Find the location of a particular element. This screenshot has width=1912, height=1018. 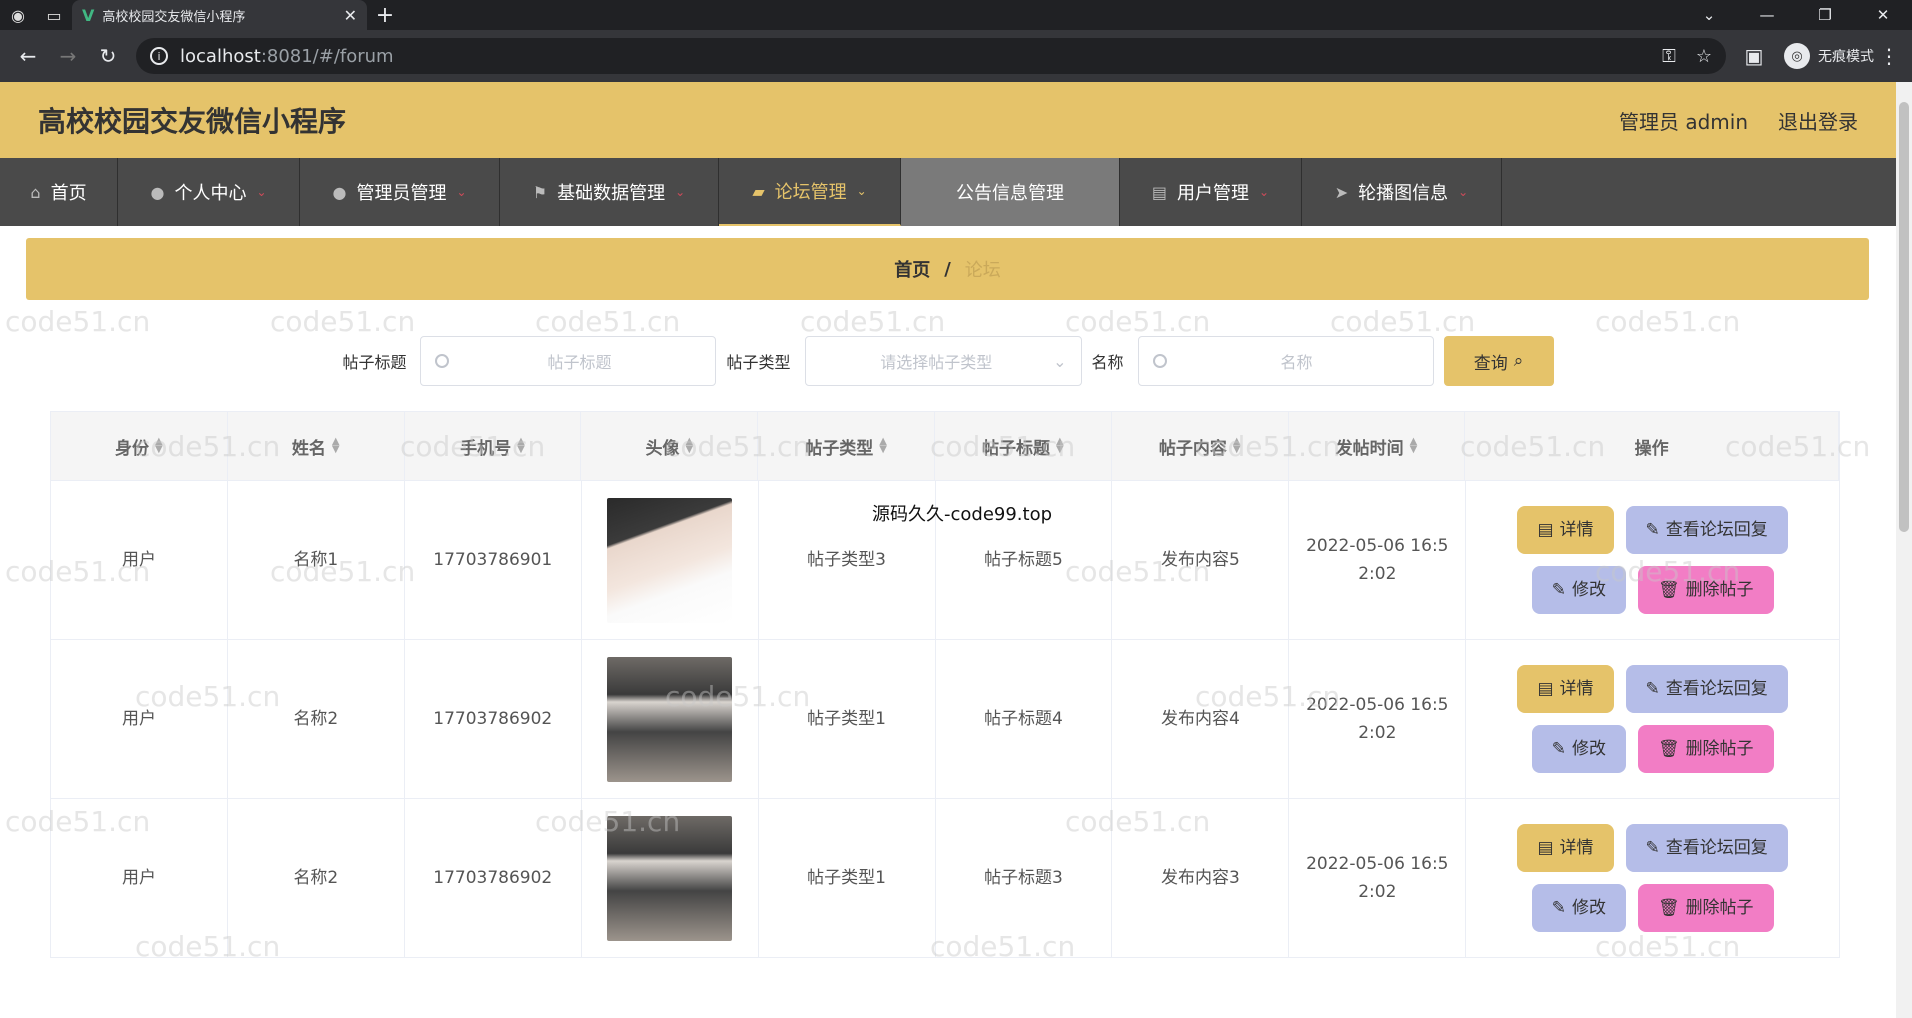

tab-search-icon: ▭ is located at coordinates (54, 15).